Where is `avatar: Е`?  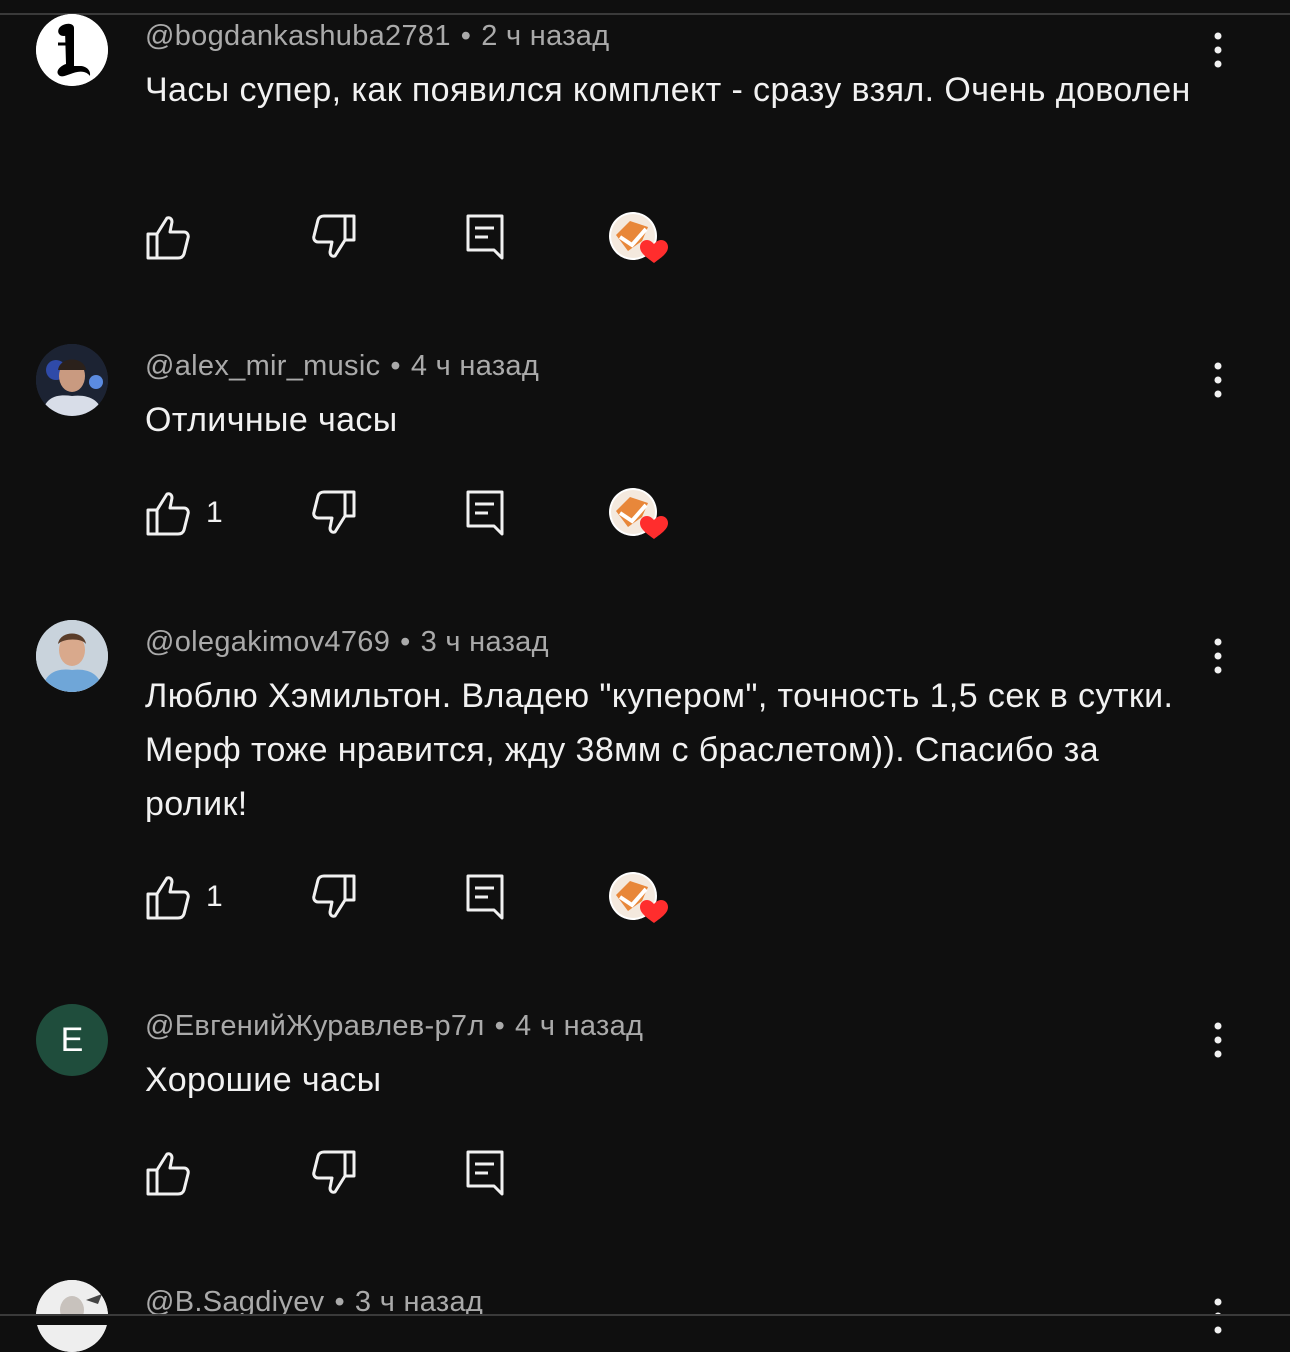 avatar: Е is located at coordinates (72, 1040).